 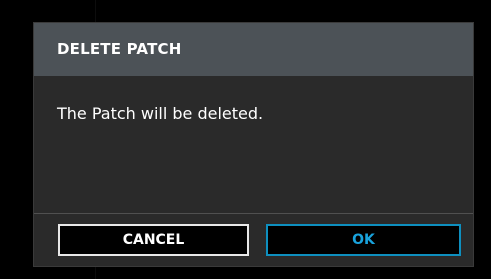 What do you see at coordinates (160, 113) in the screenshot?
I see `dialog-message: The Patch will be deleted.` at bounding box center [160, 113].